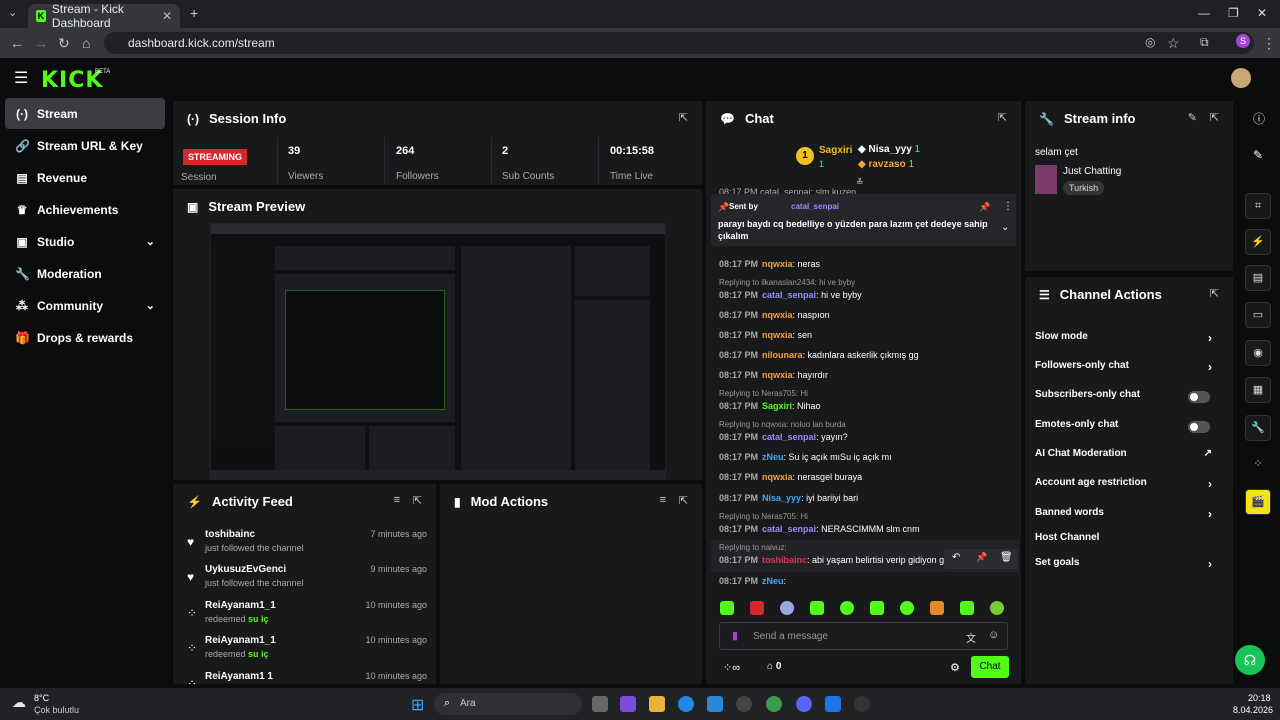 Image resolution: width=1280 pixels, height=720 pixels. What do you see at coordinates (804, 704) in the screenshot?
I see `discord-icon` at bounding box center [804, 704].